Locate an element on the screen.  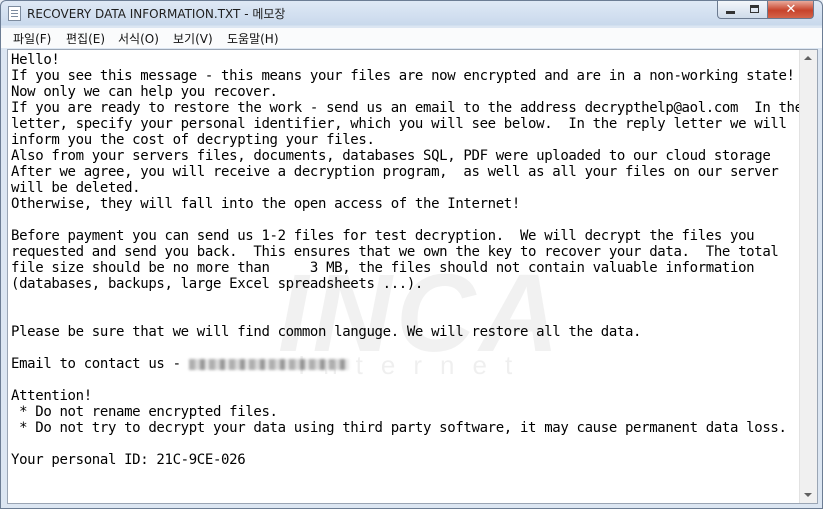
window-title: RECOVERY DATA INFORMATION.TXT - 메모장 is located at coordinates (156, 14).